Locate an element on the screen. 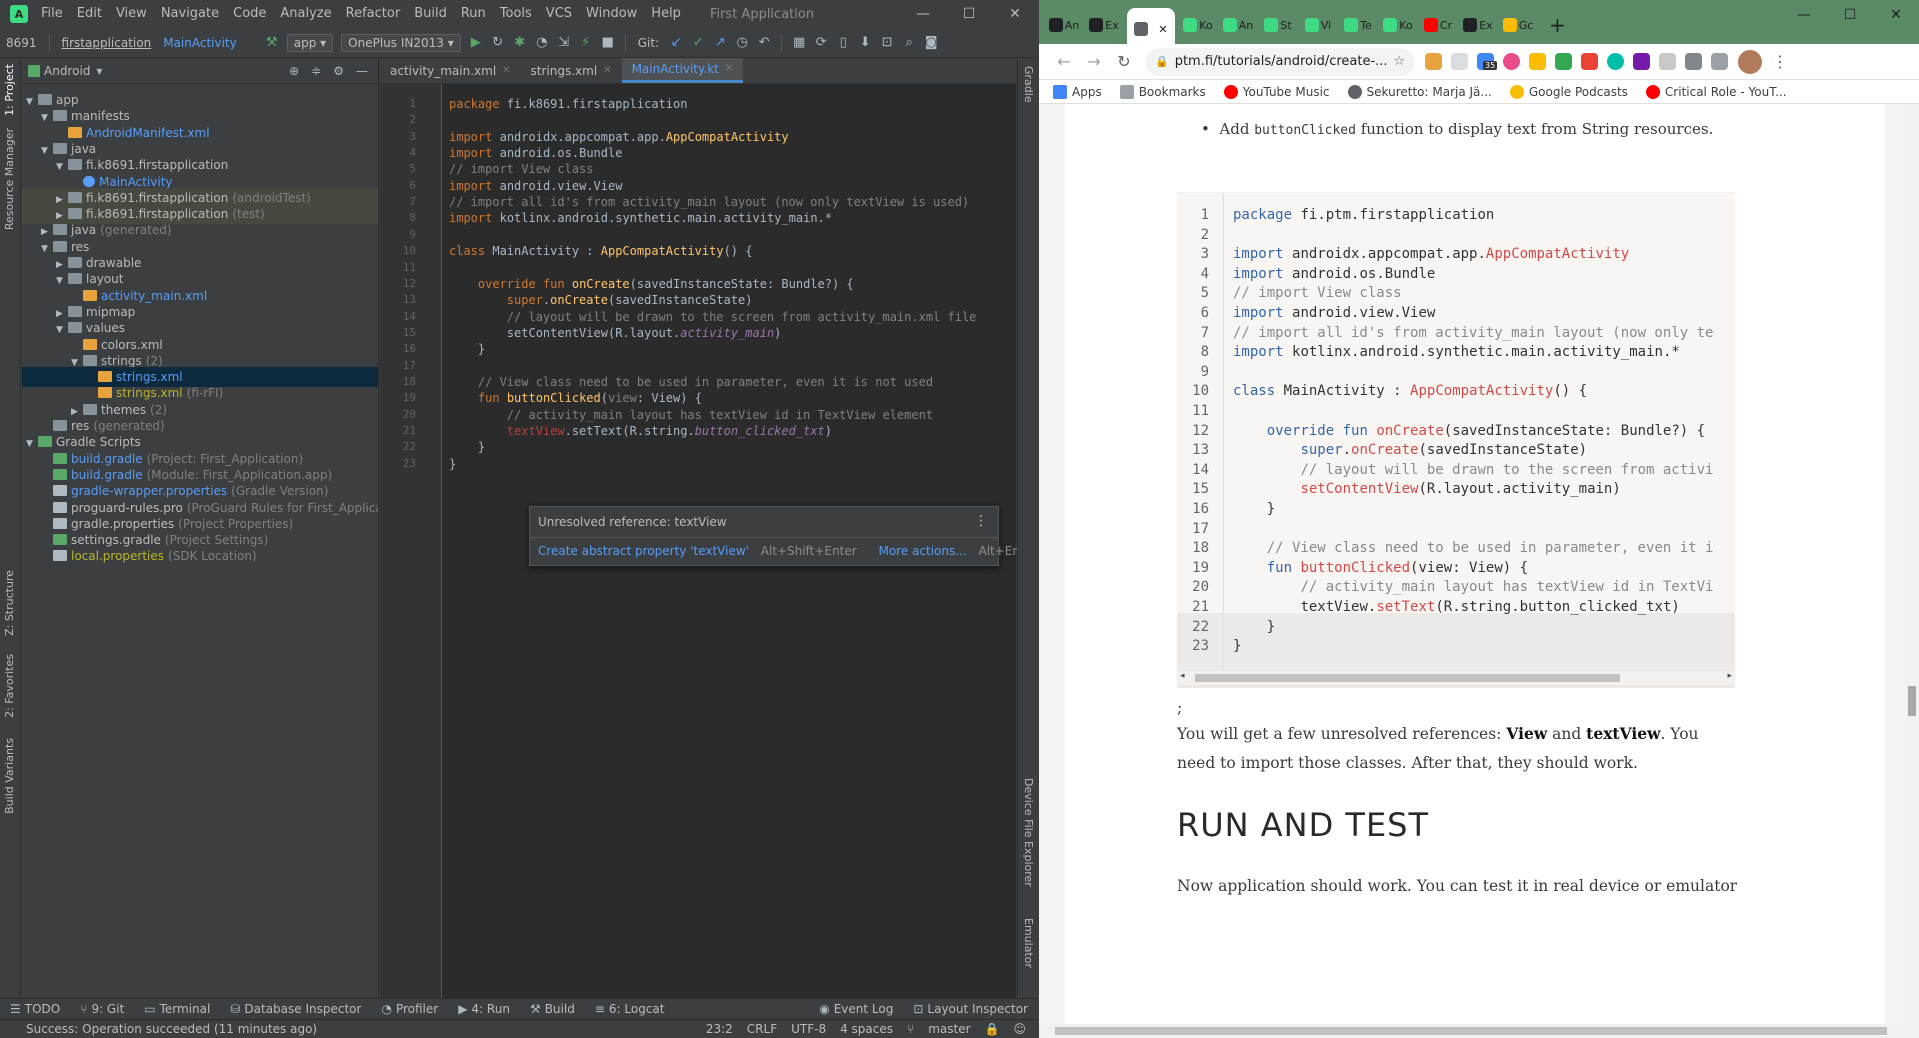 Image resolution: width=1919 pixels, height=1038 pixels. sdk-manager-icon: ⬇ is located at coordinates (865, 42).